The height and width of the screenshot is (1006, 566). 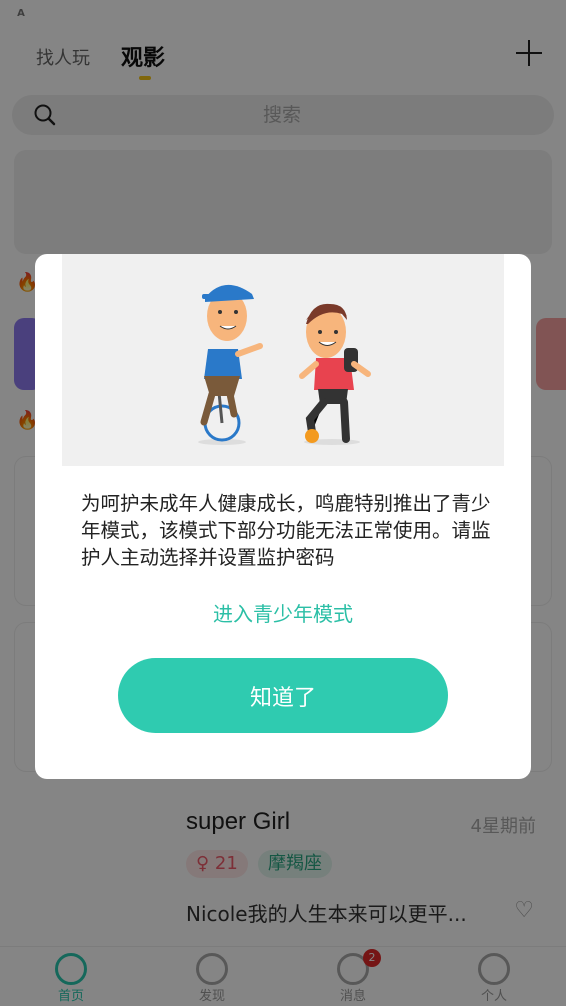 What do you see at coordinates (283, 612) in the screenshot?
I see `enter-teen-mode-link: 进入青少年模式` at bounding box center [283, 612].